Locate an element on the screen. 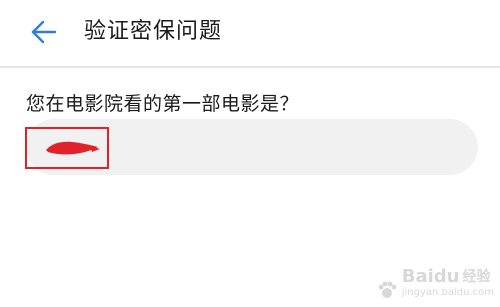 This screenshot has width=500, height=307. arrow-left-icon is located at coordinates (44, 32).